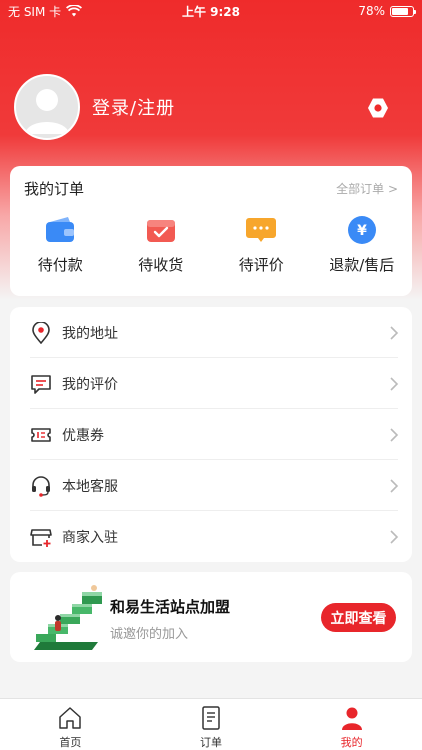  Describe the element at coordinates (362, 265) in the screenshot. I see `order-refund-aftersale-label: 退款/售后` at that location.